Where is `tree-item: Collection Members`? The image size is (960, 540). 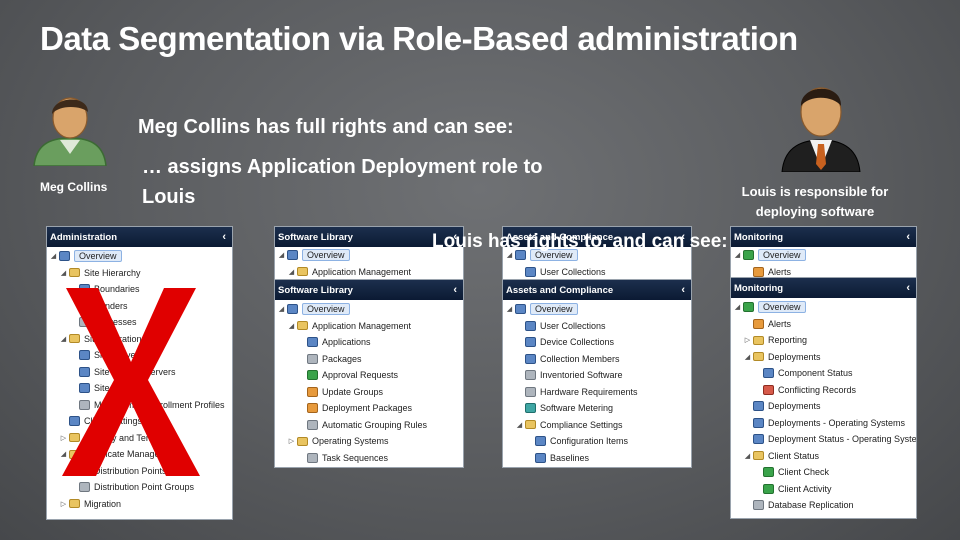 tree-item: Collection Members is located at coordinates (597, 359).